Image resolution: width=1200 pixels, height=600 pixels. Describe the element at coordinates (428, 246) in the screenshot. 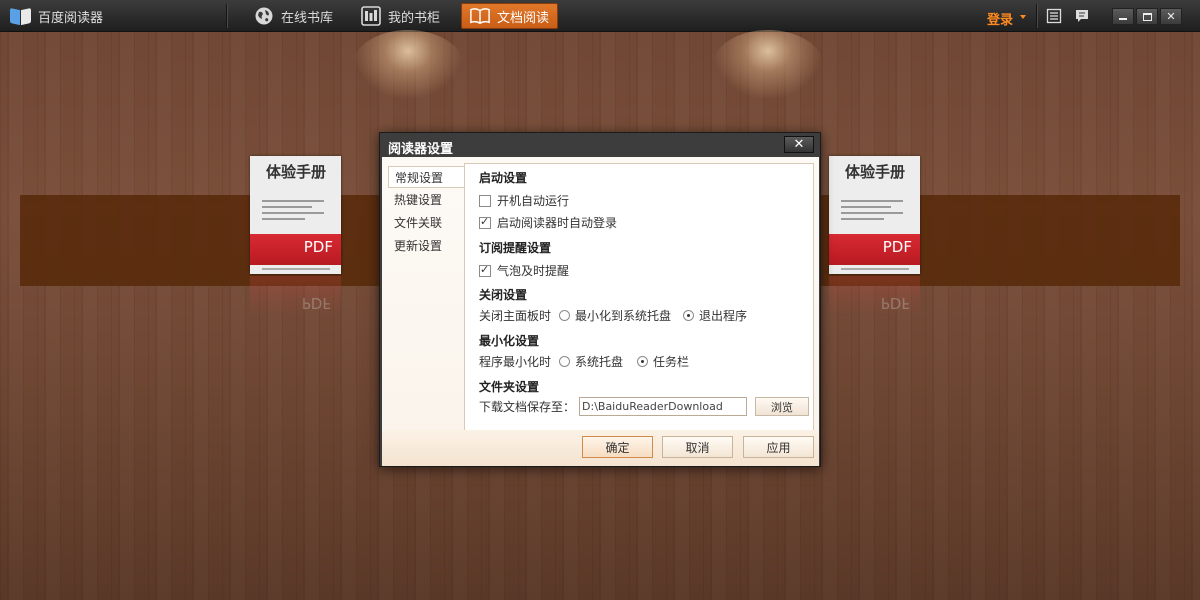

I see `sidebar-item-update: 更新设置` at that location.